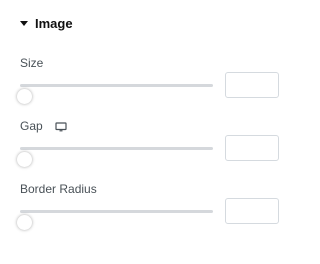  What do you see at coordinates (54, 23) in the screenshot?
I see `section-title: Image` at bounding box center [54, 23].